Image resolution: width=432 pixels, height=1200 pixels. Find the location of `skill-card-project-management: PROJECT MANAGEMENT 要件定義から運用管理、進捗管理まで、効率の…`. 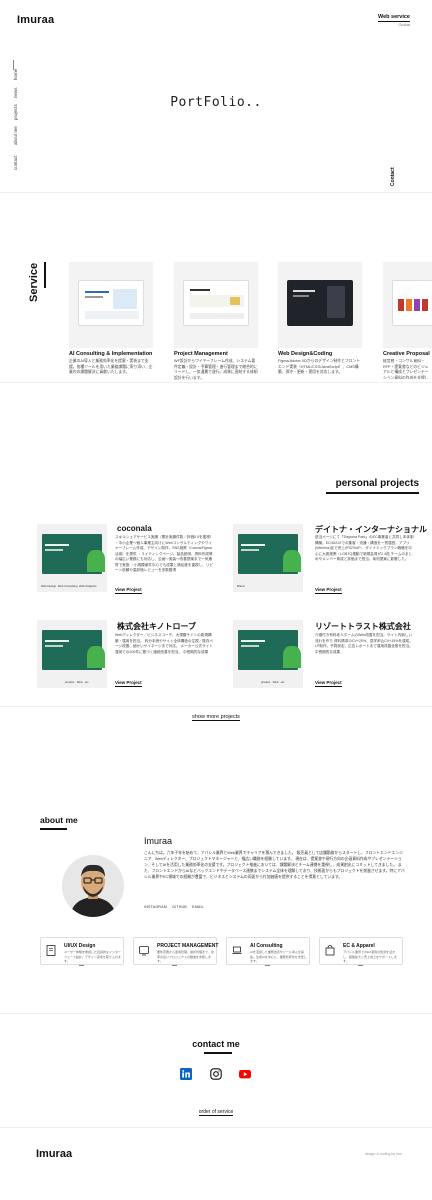

skill-card-project-management: PROJECT MANAGEMENT 要件定義から運用管理、進捗管理まで、効率の… is located at coordinates (176, 951).